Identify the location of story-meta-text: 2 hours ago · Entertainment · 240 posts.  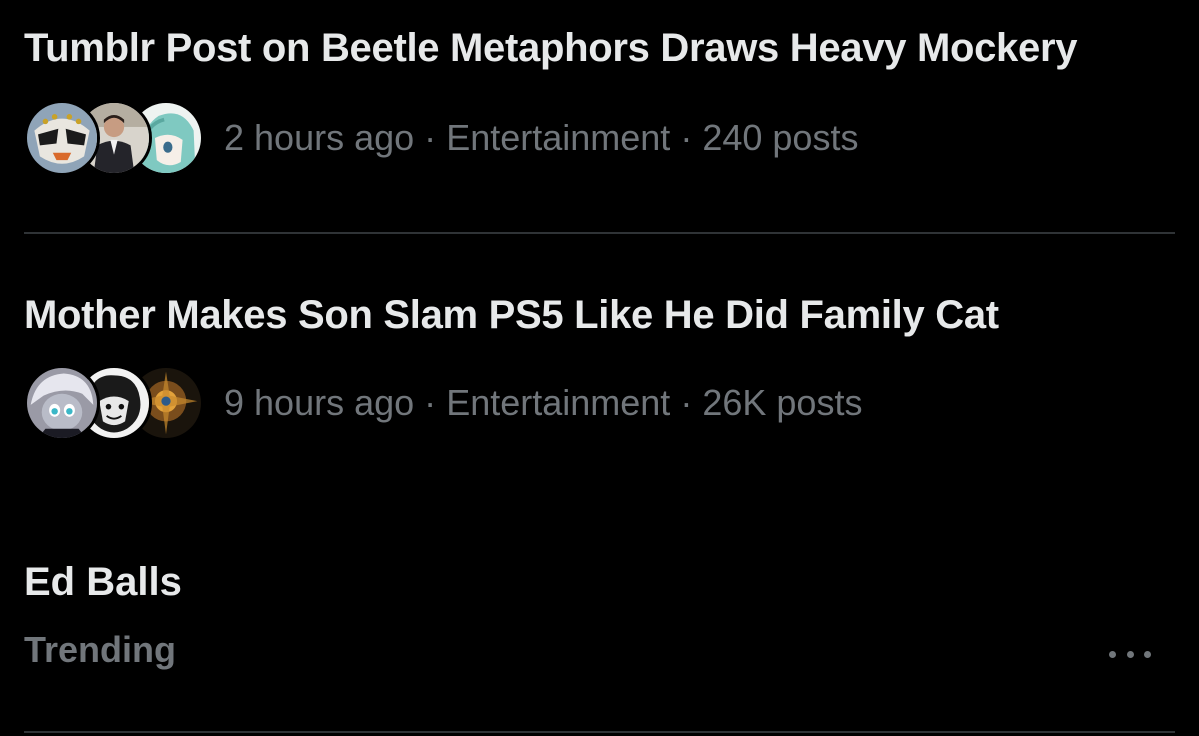
(541, 138).